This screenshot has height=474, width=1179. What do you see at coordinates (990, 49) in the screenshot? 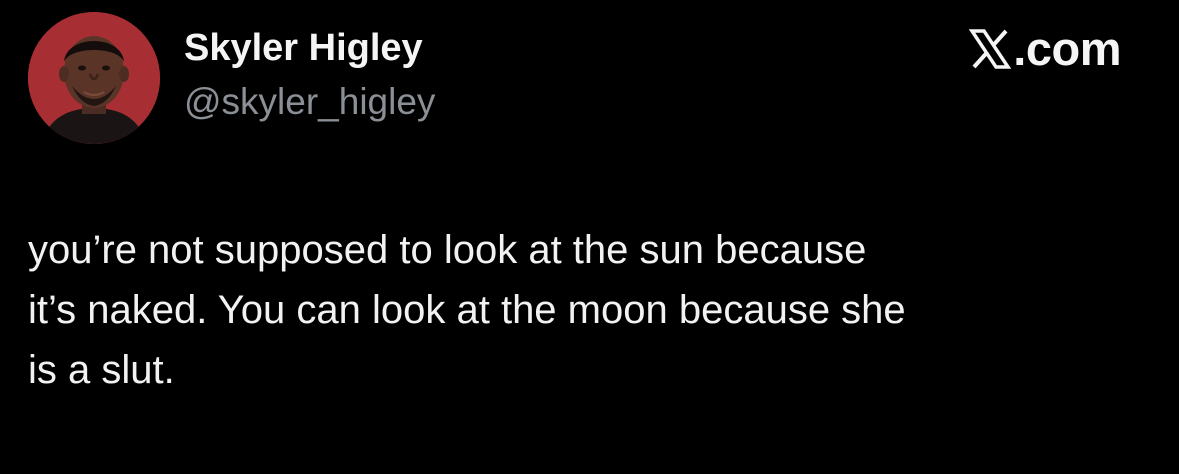
I see `x-logo-icon` at bounding box center [990, 49].